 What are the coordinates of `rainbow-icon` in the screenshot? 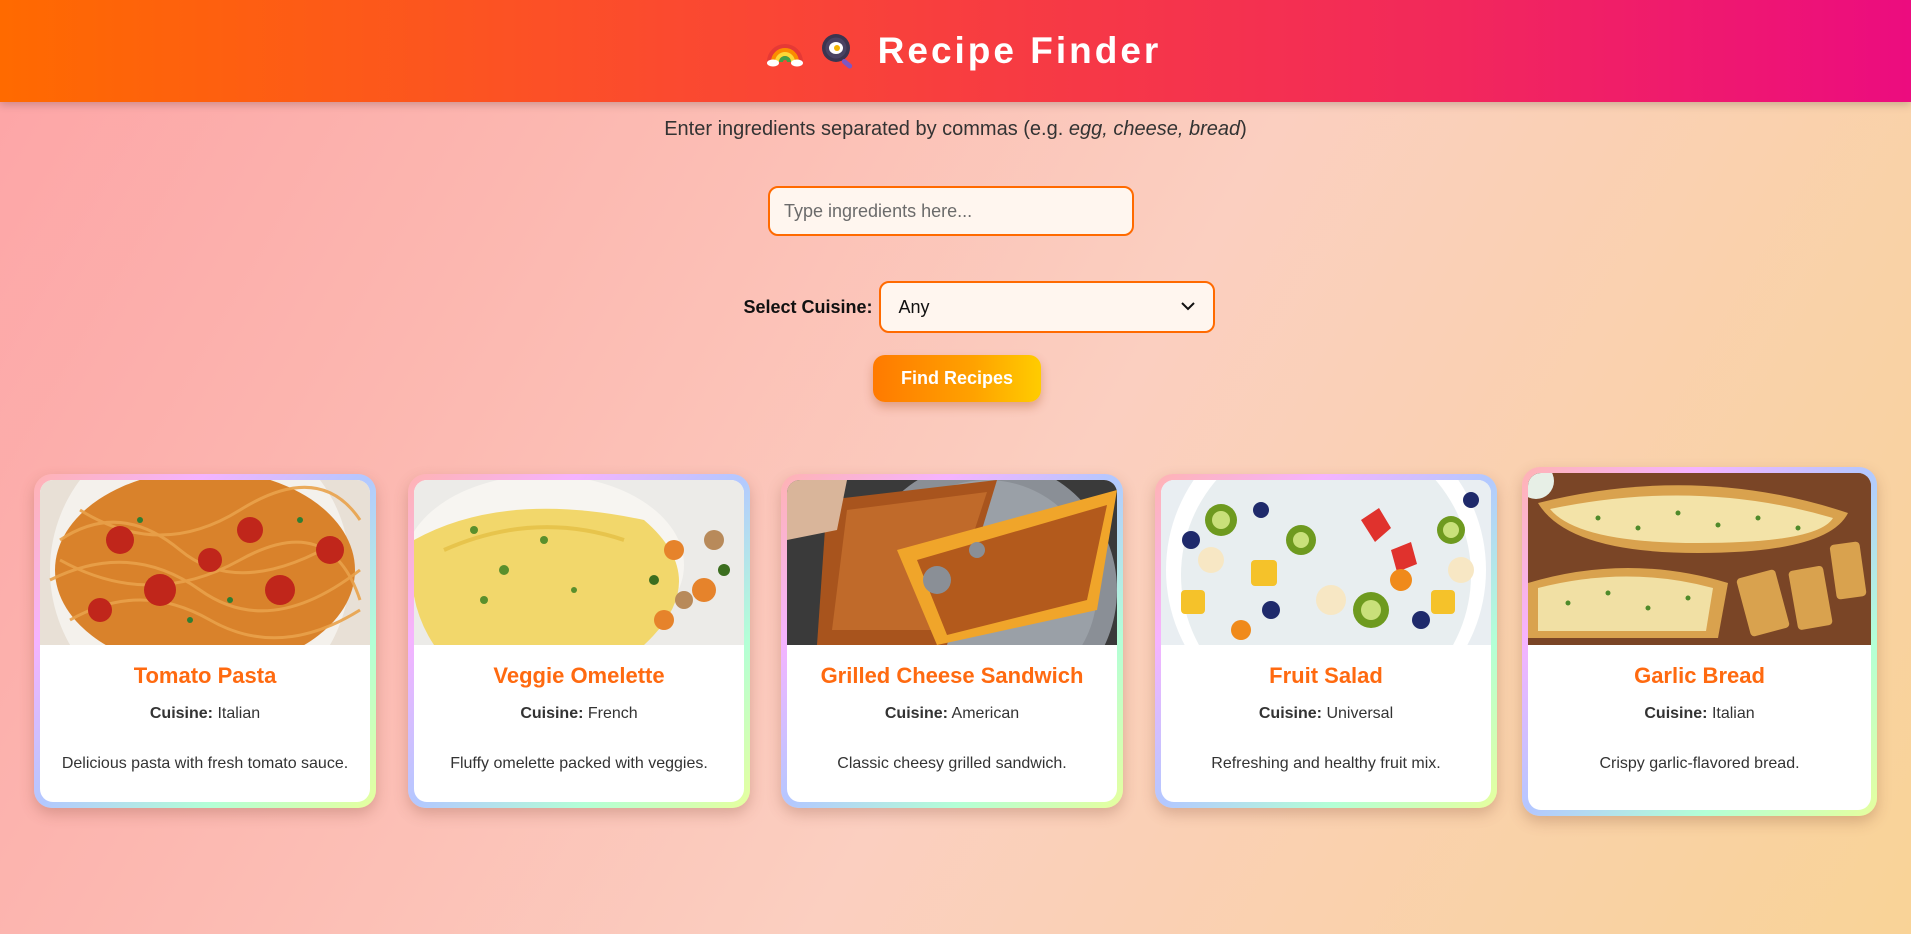 It's located at (785, 51).